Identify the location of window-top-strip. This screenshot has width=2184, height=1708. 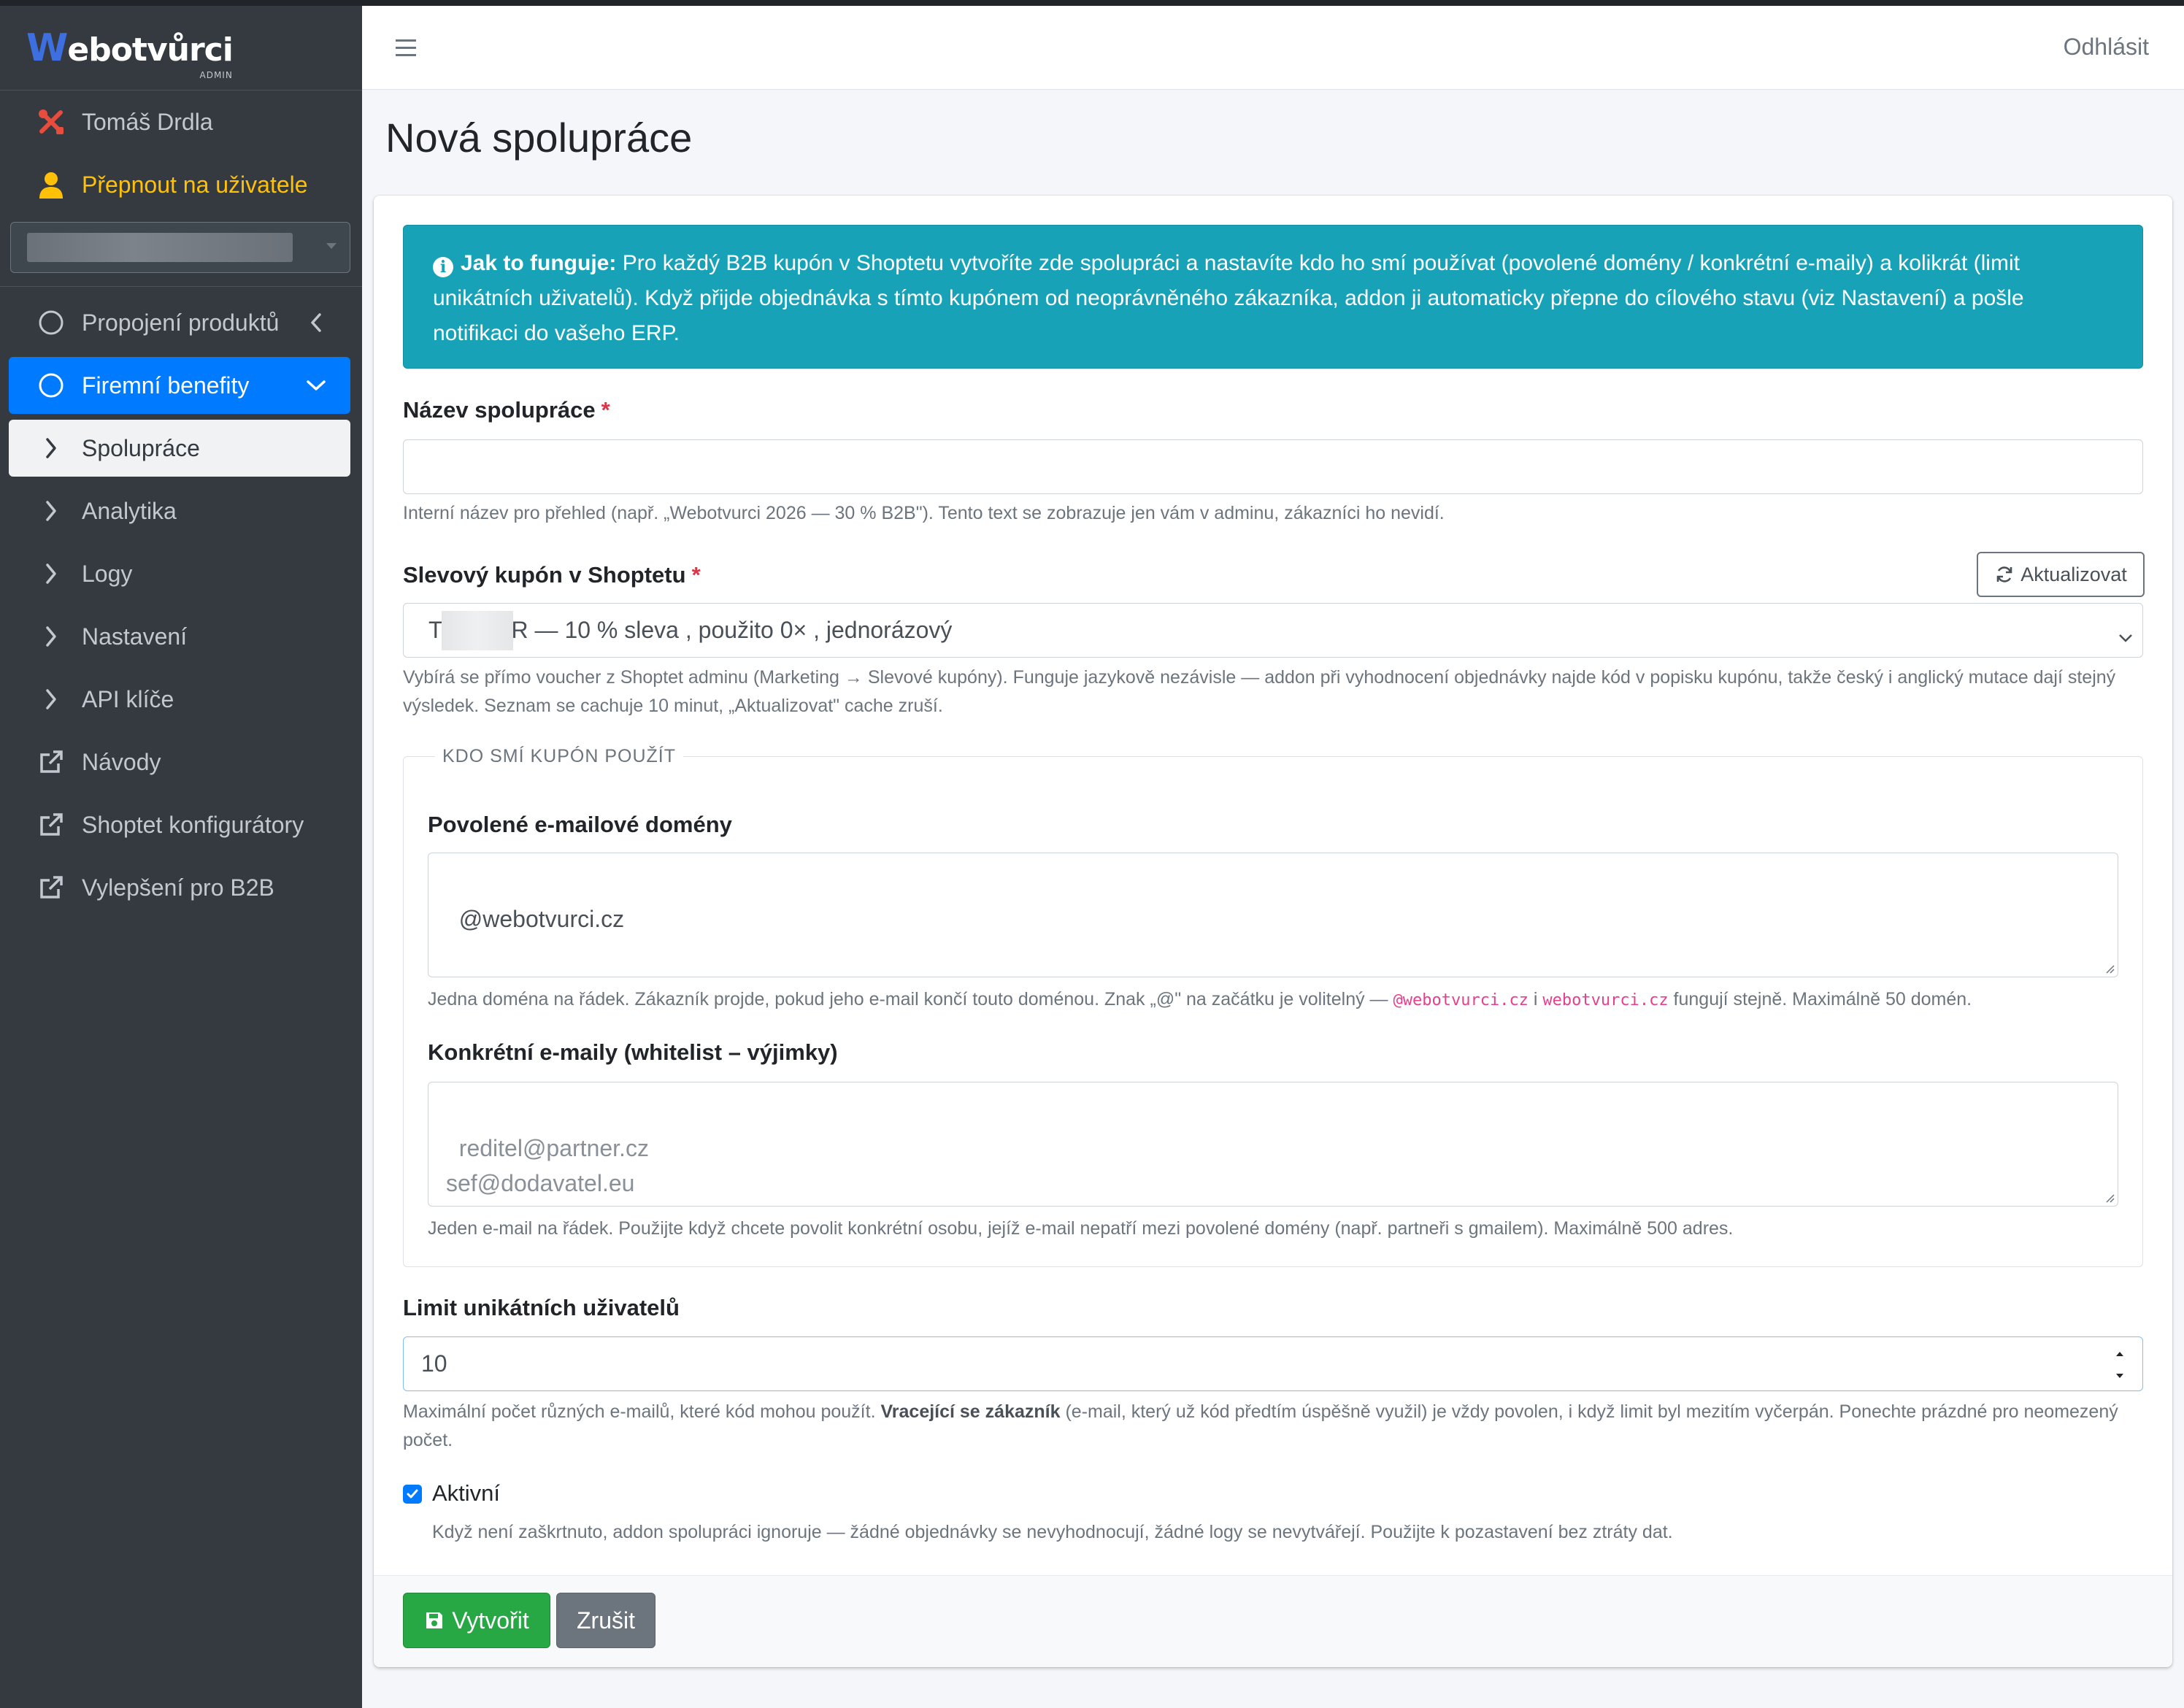
(1092, 3).